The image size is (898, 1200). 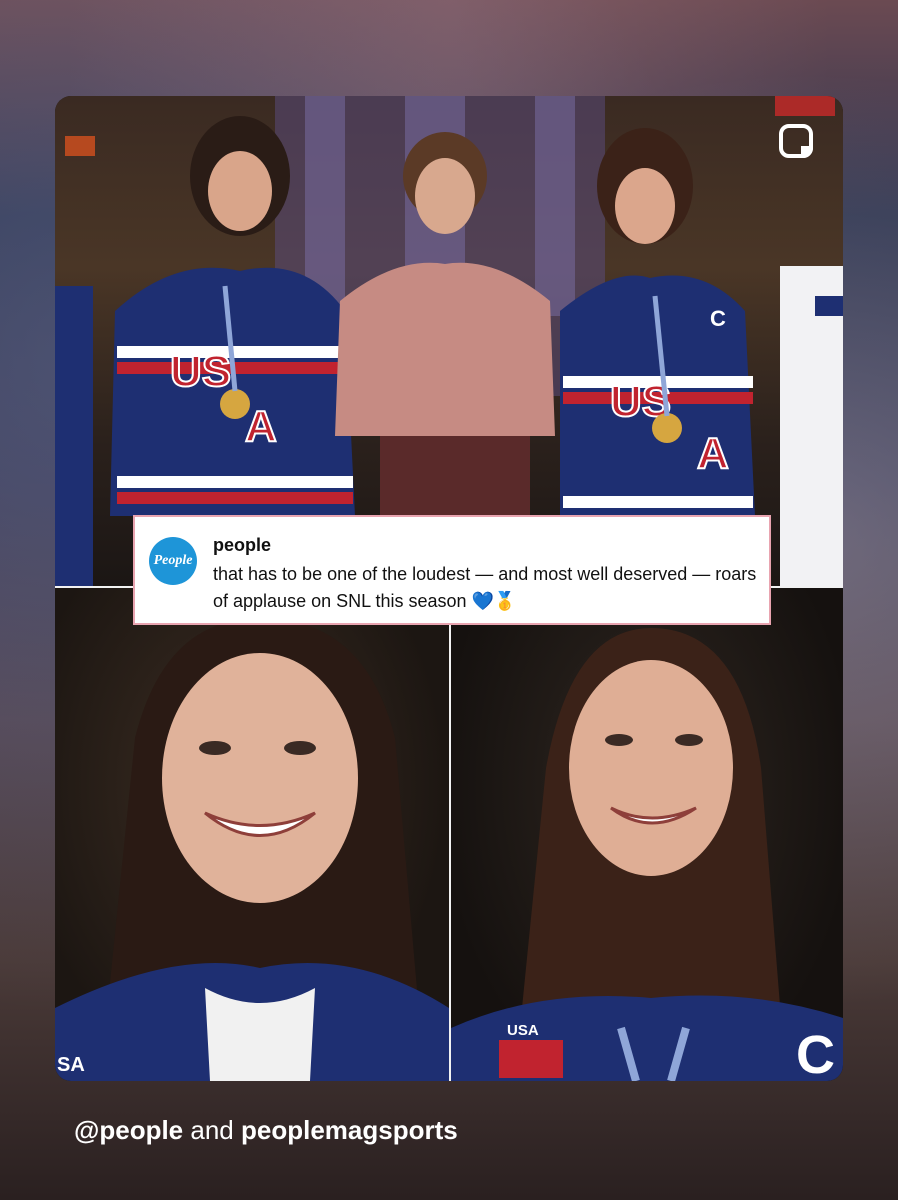 What do you see at coordinates (796, 141) in the screenshot?
I see `instagram-icon` at bounding box center [796, 141].